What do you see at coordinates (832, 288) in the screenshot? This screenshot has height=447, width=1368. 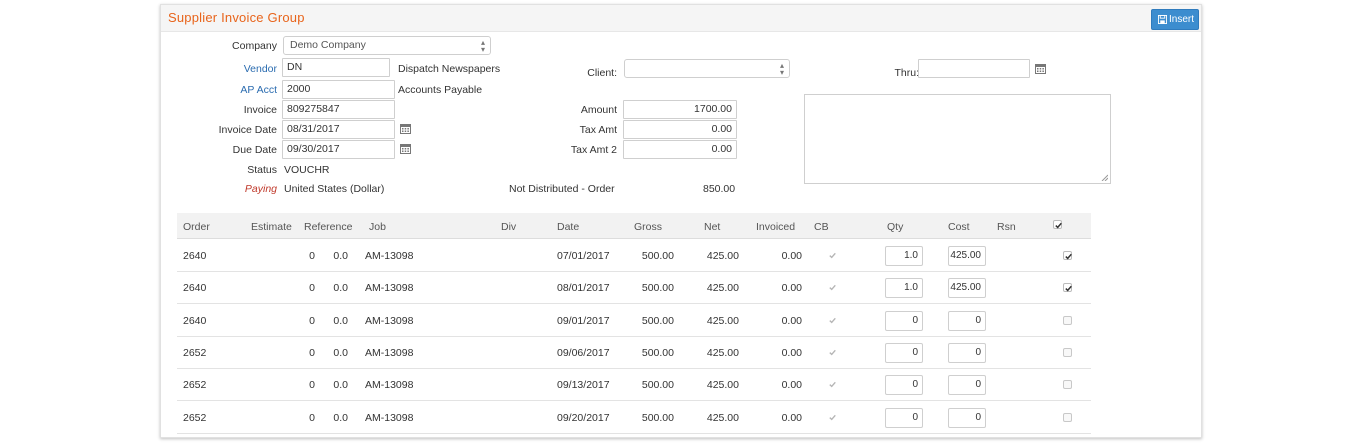 I see `cb-check-icon` at bounding box center [832, 288].